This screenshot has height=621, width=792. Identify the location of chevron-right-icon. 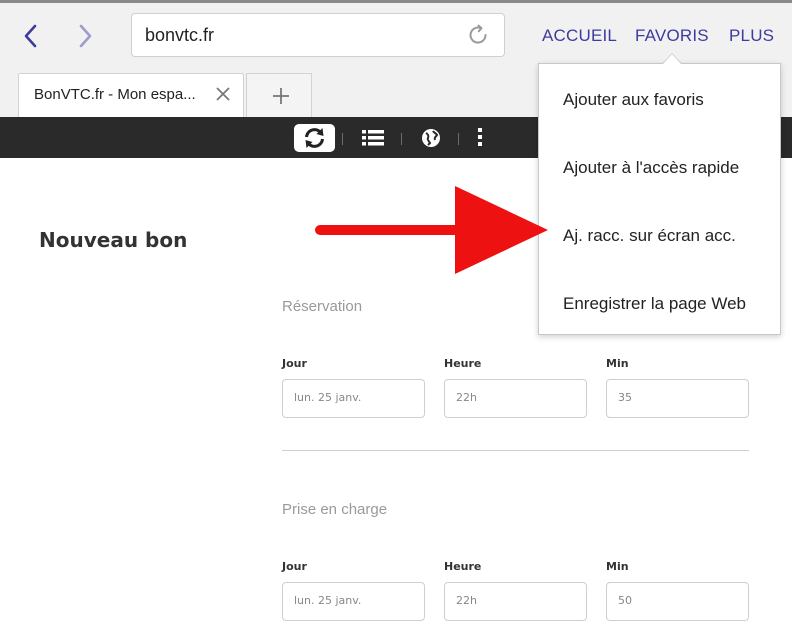
(85, 36).